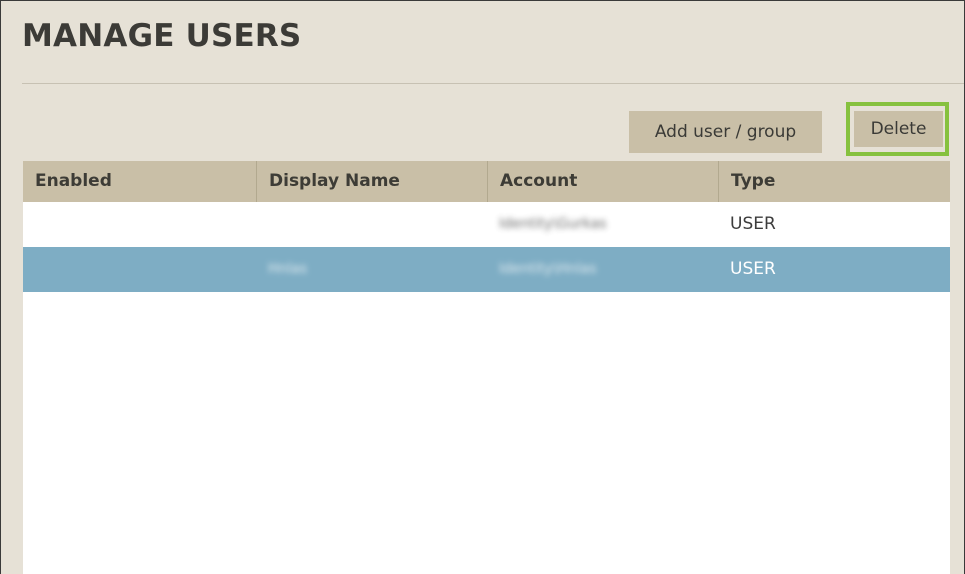 The height and width of the screenshot is (574, 965). What do you see at coordinates (139, 181) in the screenshot?
I see `column-header-enabled: Enabled` at bounding box center [139, 181].